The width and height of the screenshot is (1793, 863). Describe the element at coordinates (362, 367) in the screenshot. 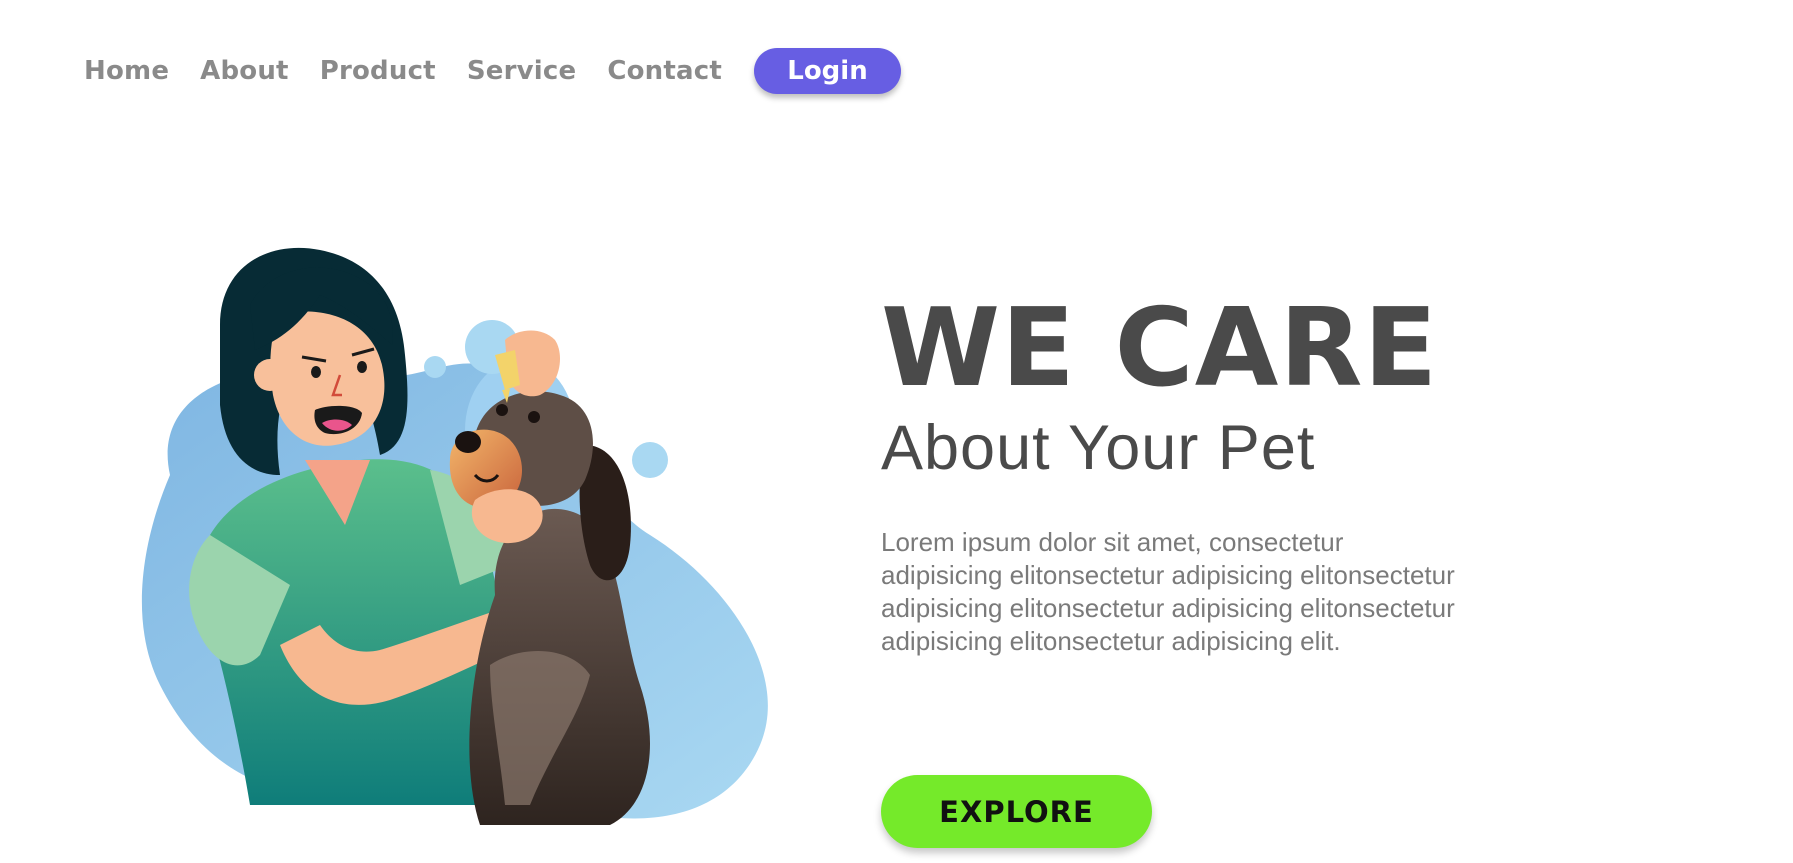

I see `woman-eye-right` at that location.